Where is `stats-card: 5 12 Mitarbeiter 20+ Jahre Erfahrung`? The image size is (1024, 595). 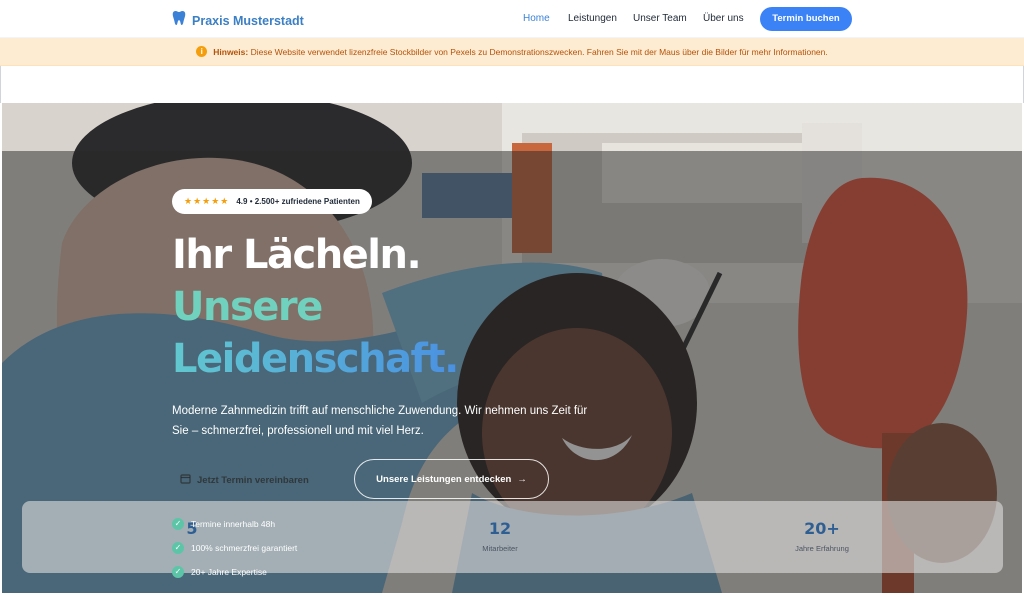 stats-card: 5 12 Mitarbeiter 20+ Jahre Erfahrung is located at coordinates (512, 537).